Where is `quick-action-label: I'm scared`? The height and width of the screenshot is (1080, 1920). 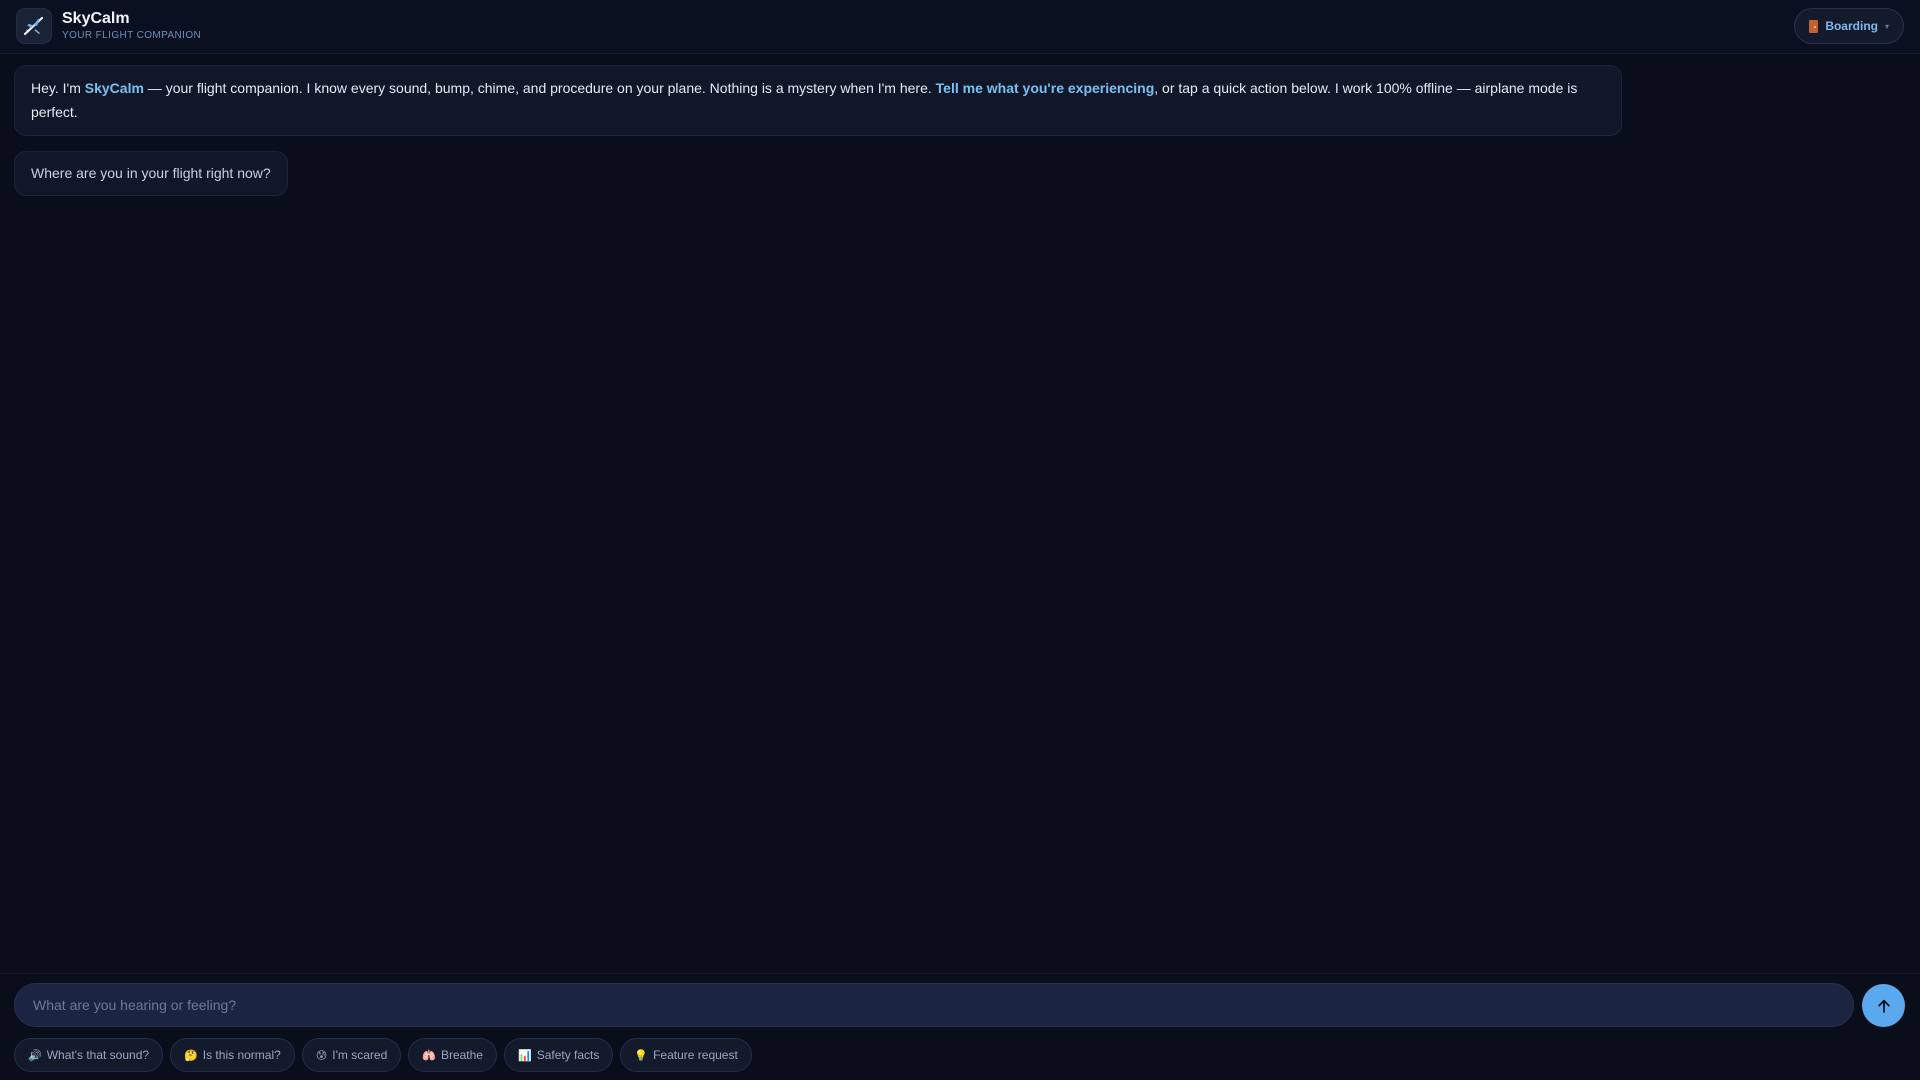 quick-action-label: I'm scared is located at coordinates (360, 1055).